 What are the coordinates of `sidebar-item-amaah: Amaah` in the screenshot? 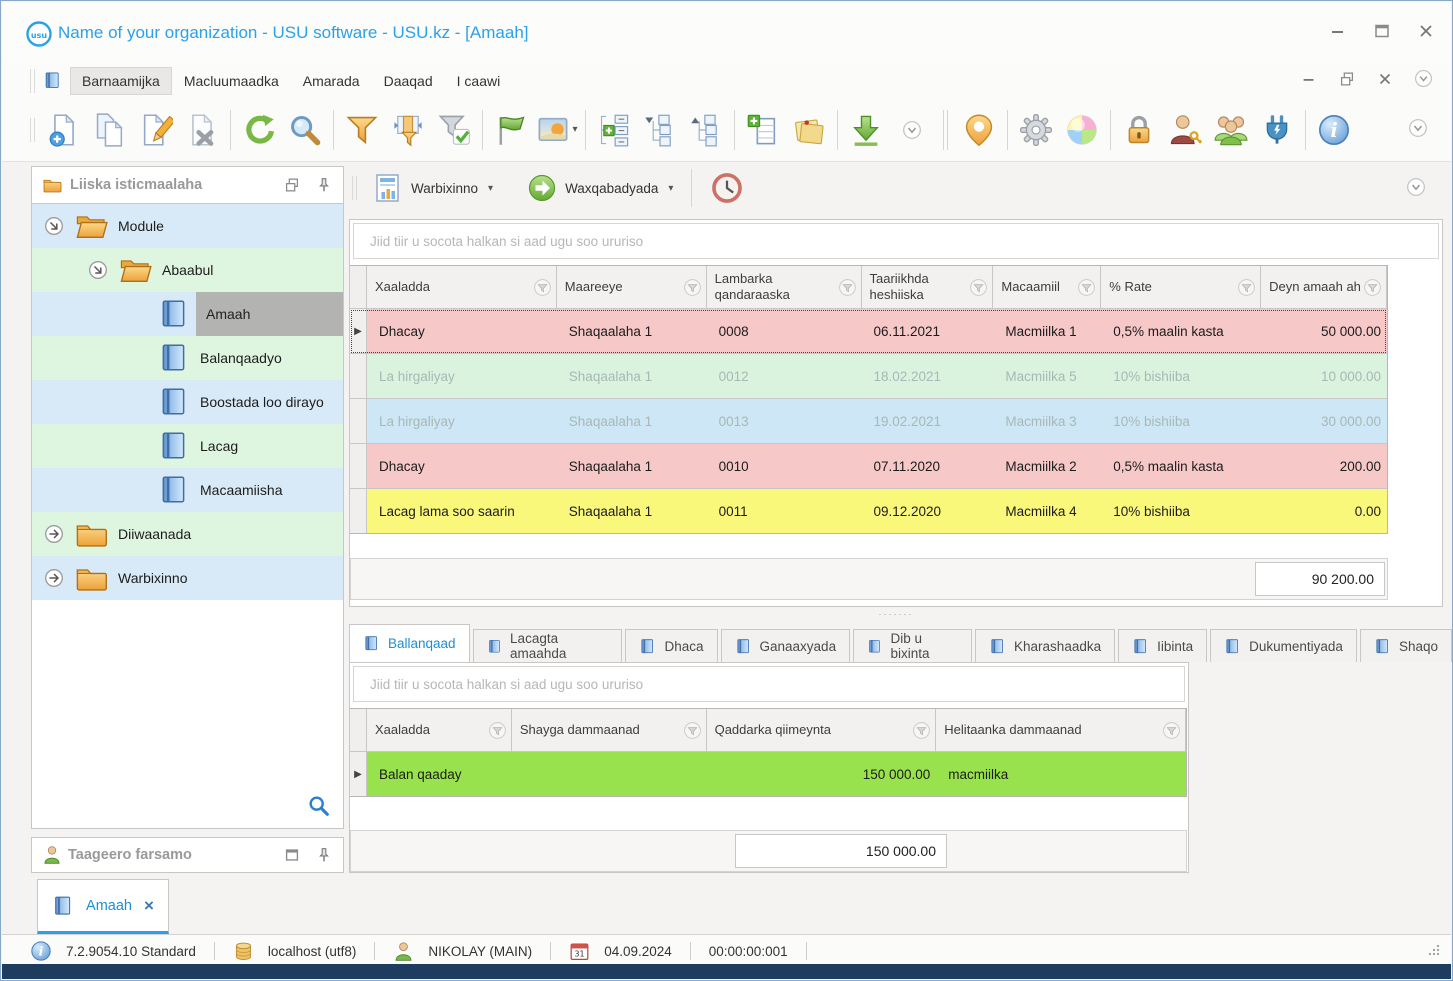 It's located at (187, 314).